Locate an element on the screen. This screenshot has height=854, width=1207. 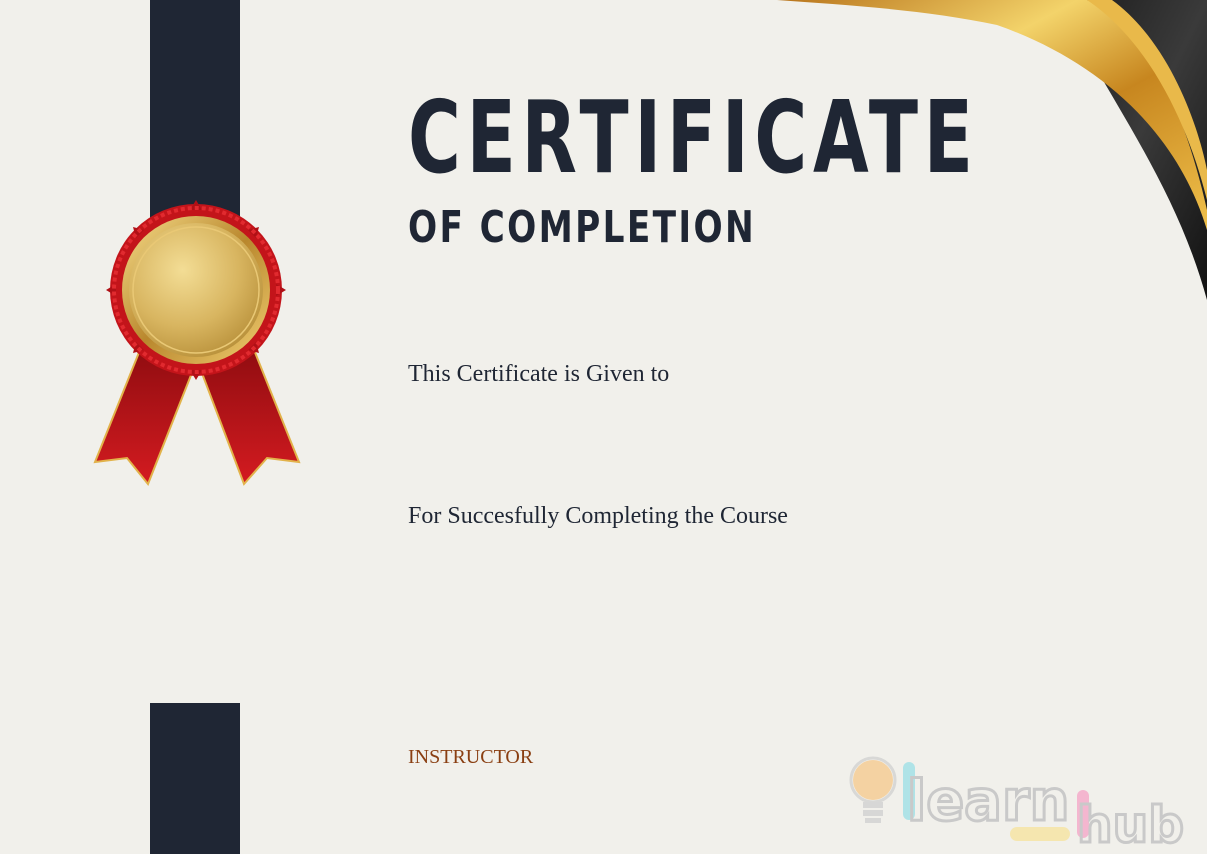
logo-text-learn: learn is located at coordinates (988, 801).